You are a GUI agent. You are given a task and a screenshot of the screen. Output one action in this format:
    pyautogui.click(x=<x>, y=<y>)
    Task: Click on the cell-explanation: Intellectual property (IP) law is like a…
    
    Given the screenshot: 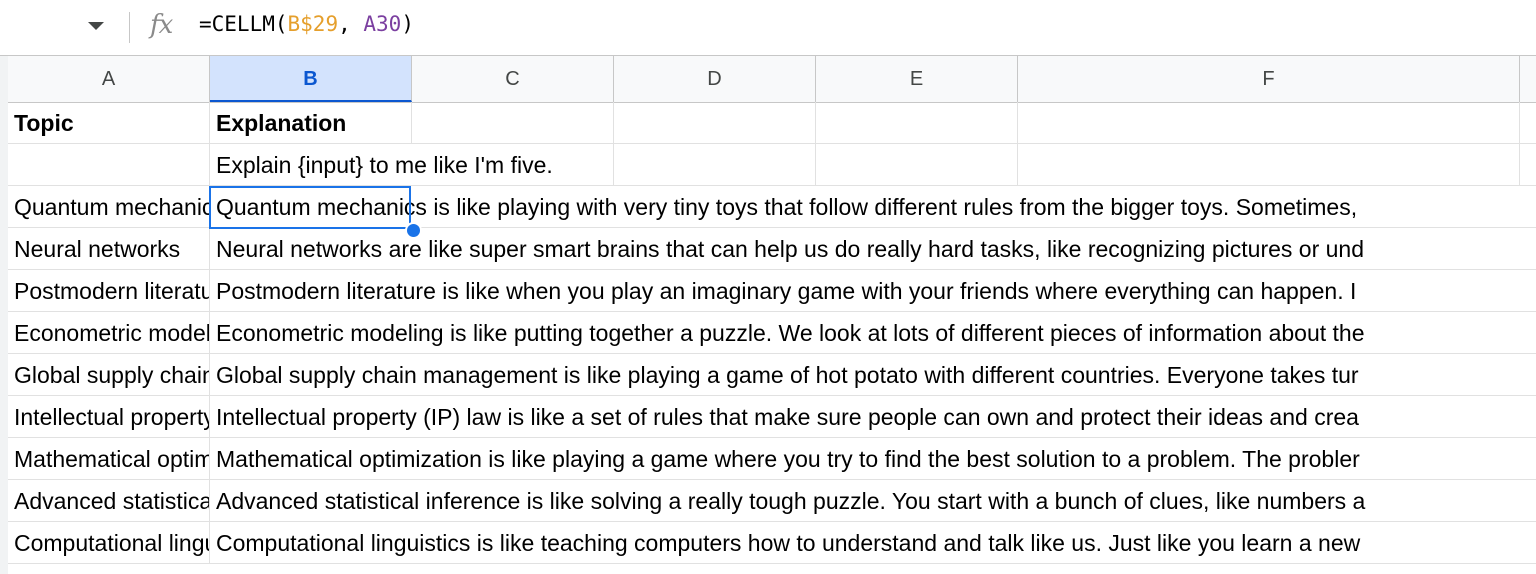 What is the action you would take?
    pyautogui.click(x=784, y=416)
    